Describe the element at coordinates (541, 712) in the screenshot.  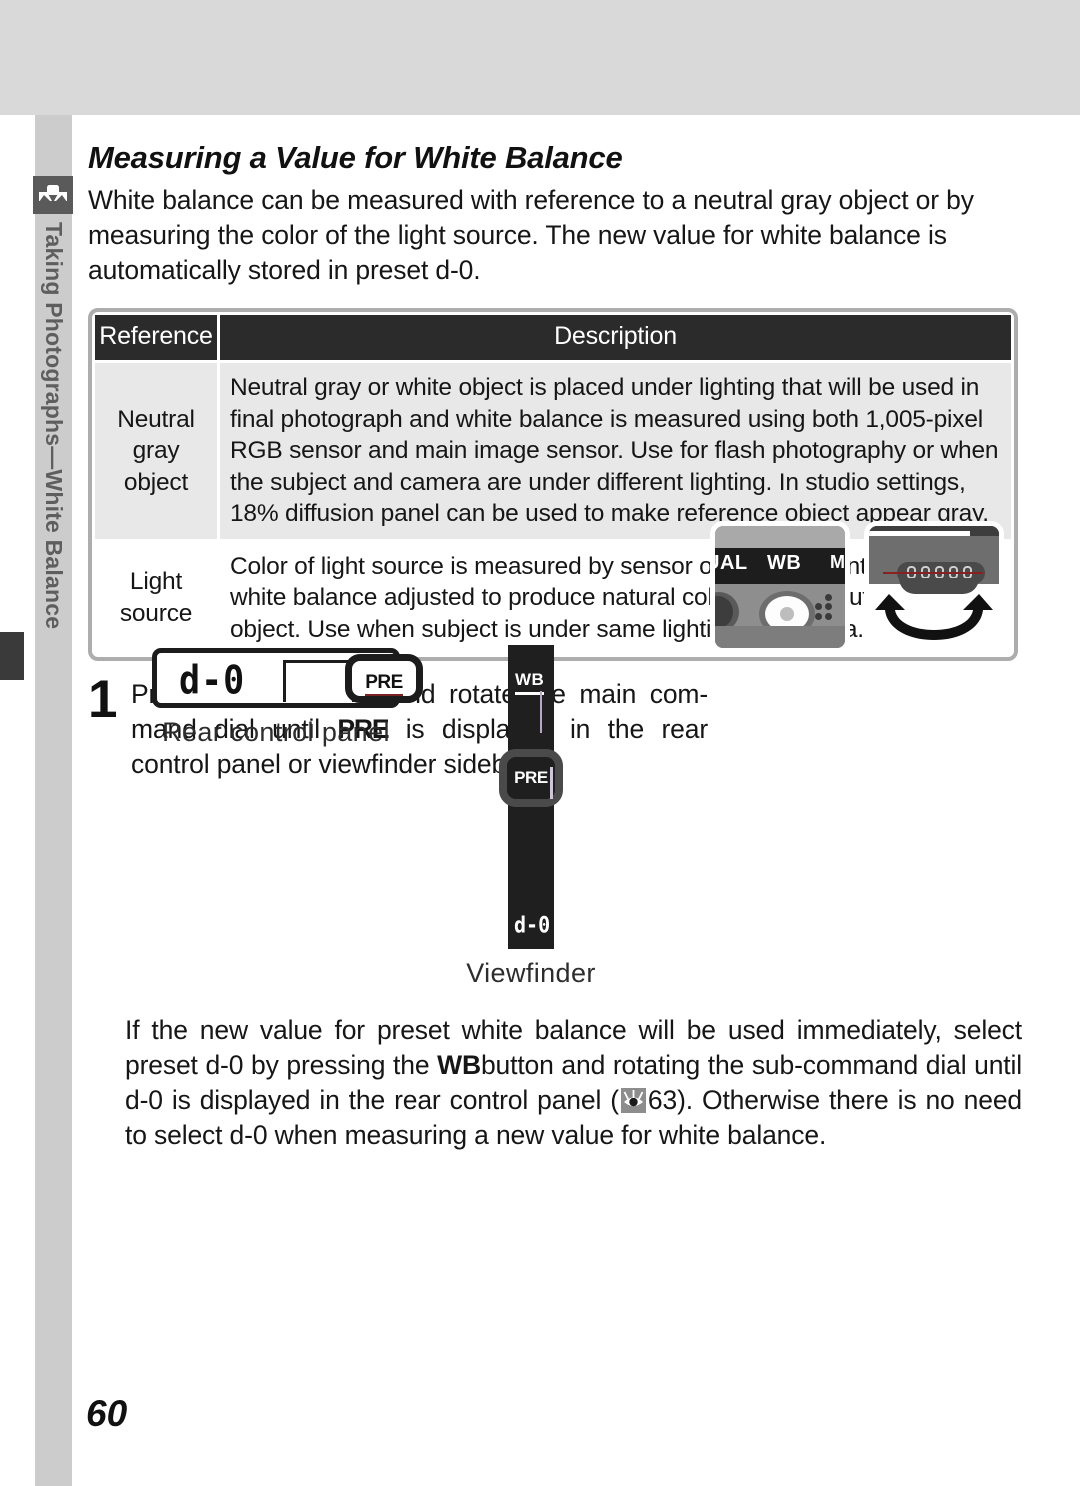
I see `viewfinder-tick` at that location.